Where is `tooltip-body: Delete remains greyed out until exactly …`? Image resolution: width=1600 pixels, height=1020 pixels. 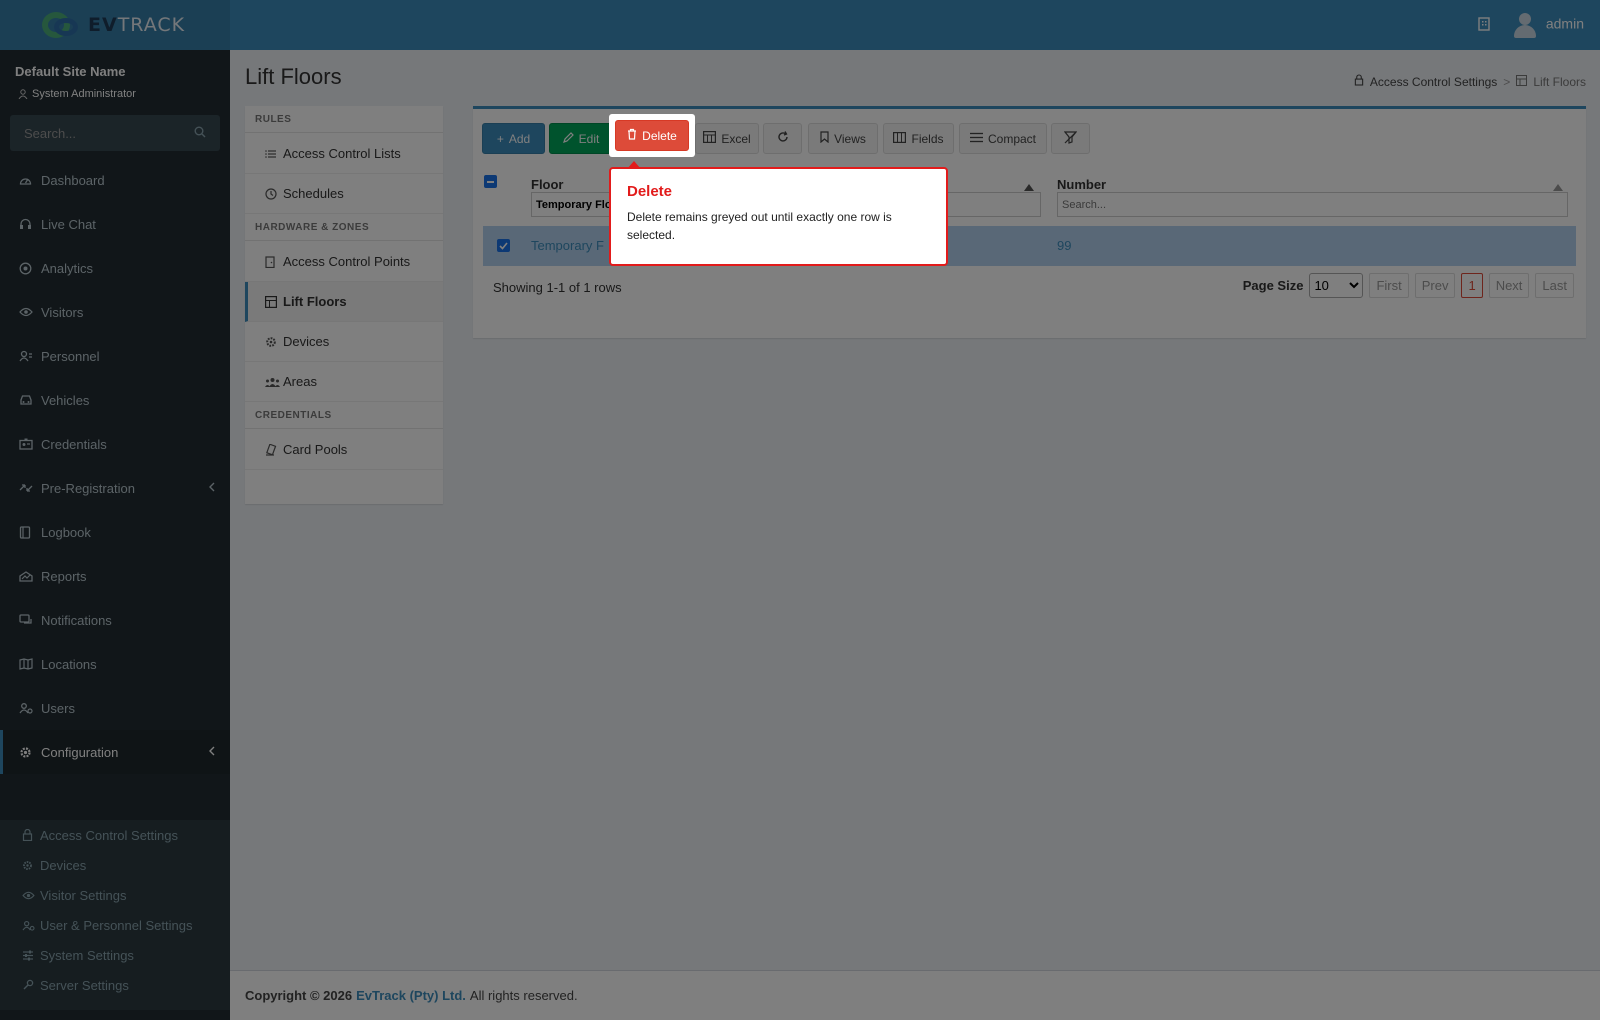
tooltip-body: Delete remains greyed out until exactly … is located at coordinates (759, 226).